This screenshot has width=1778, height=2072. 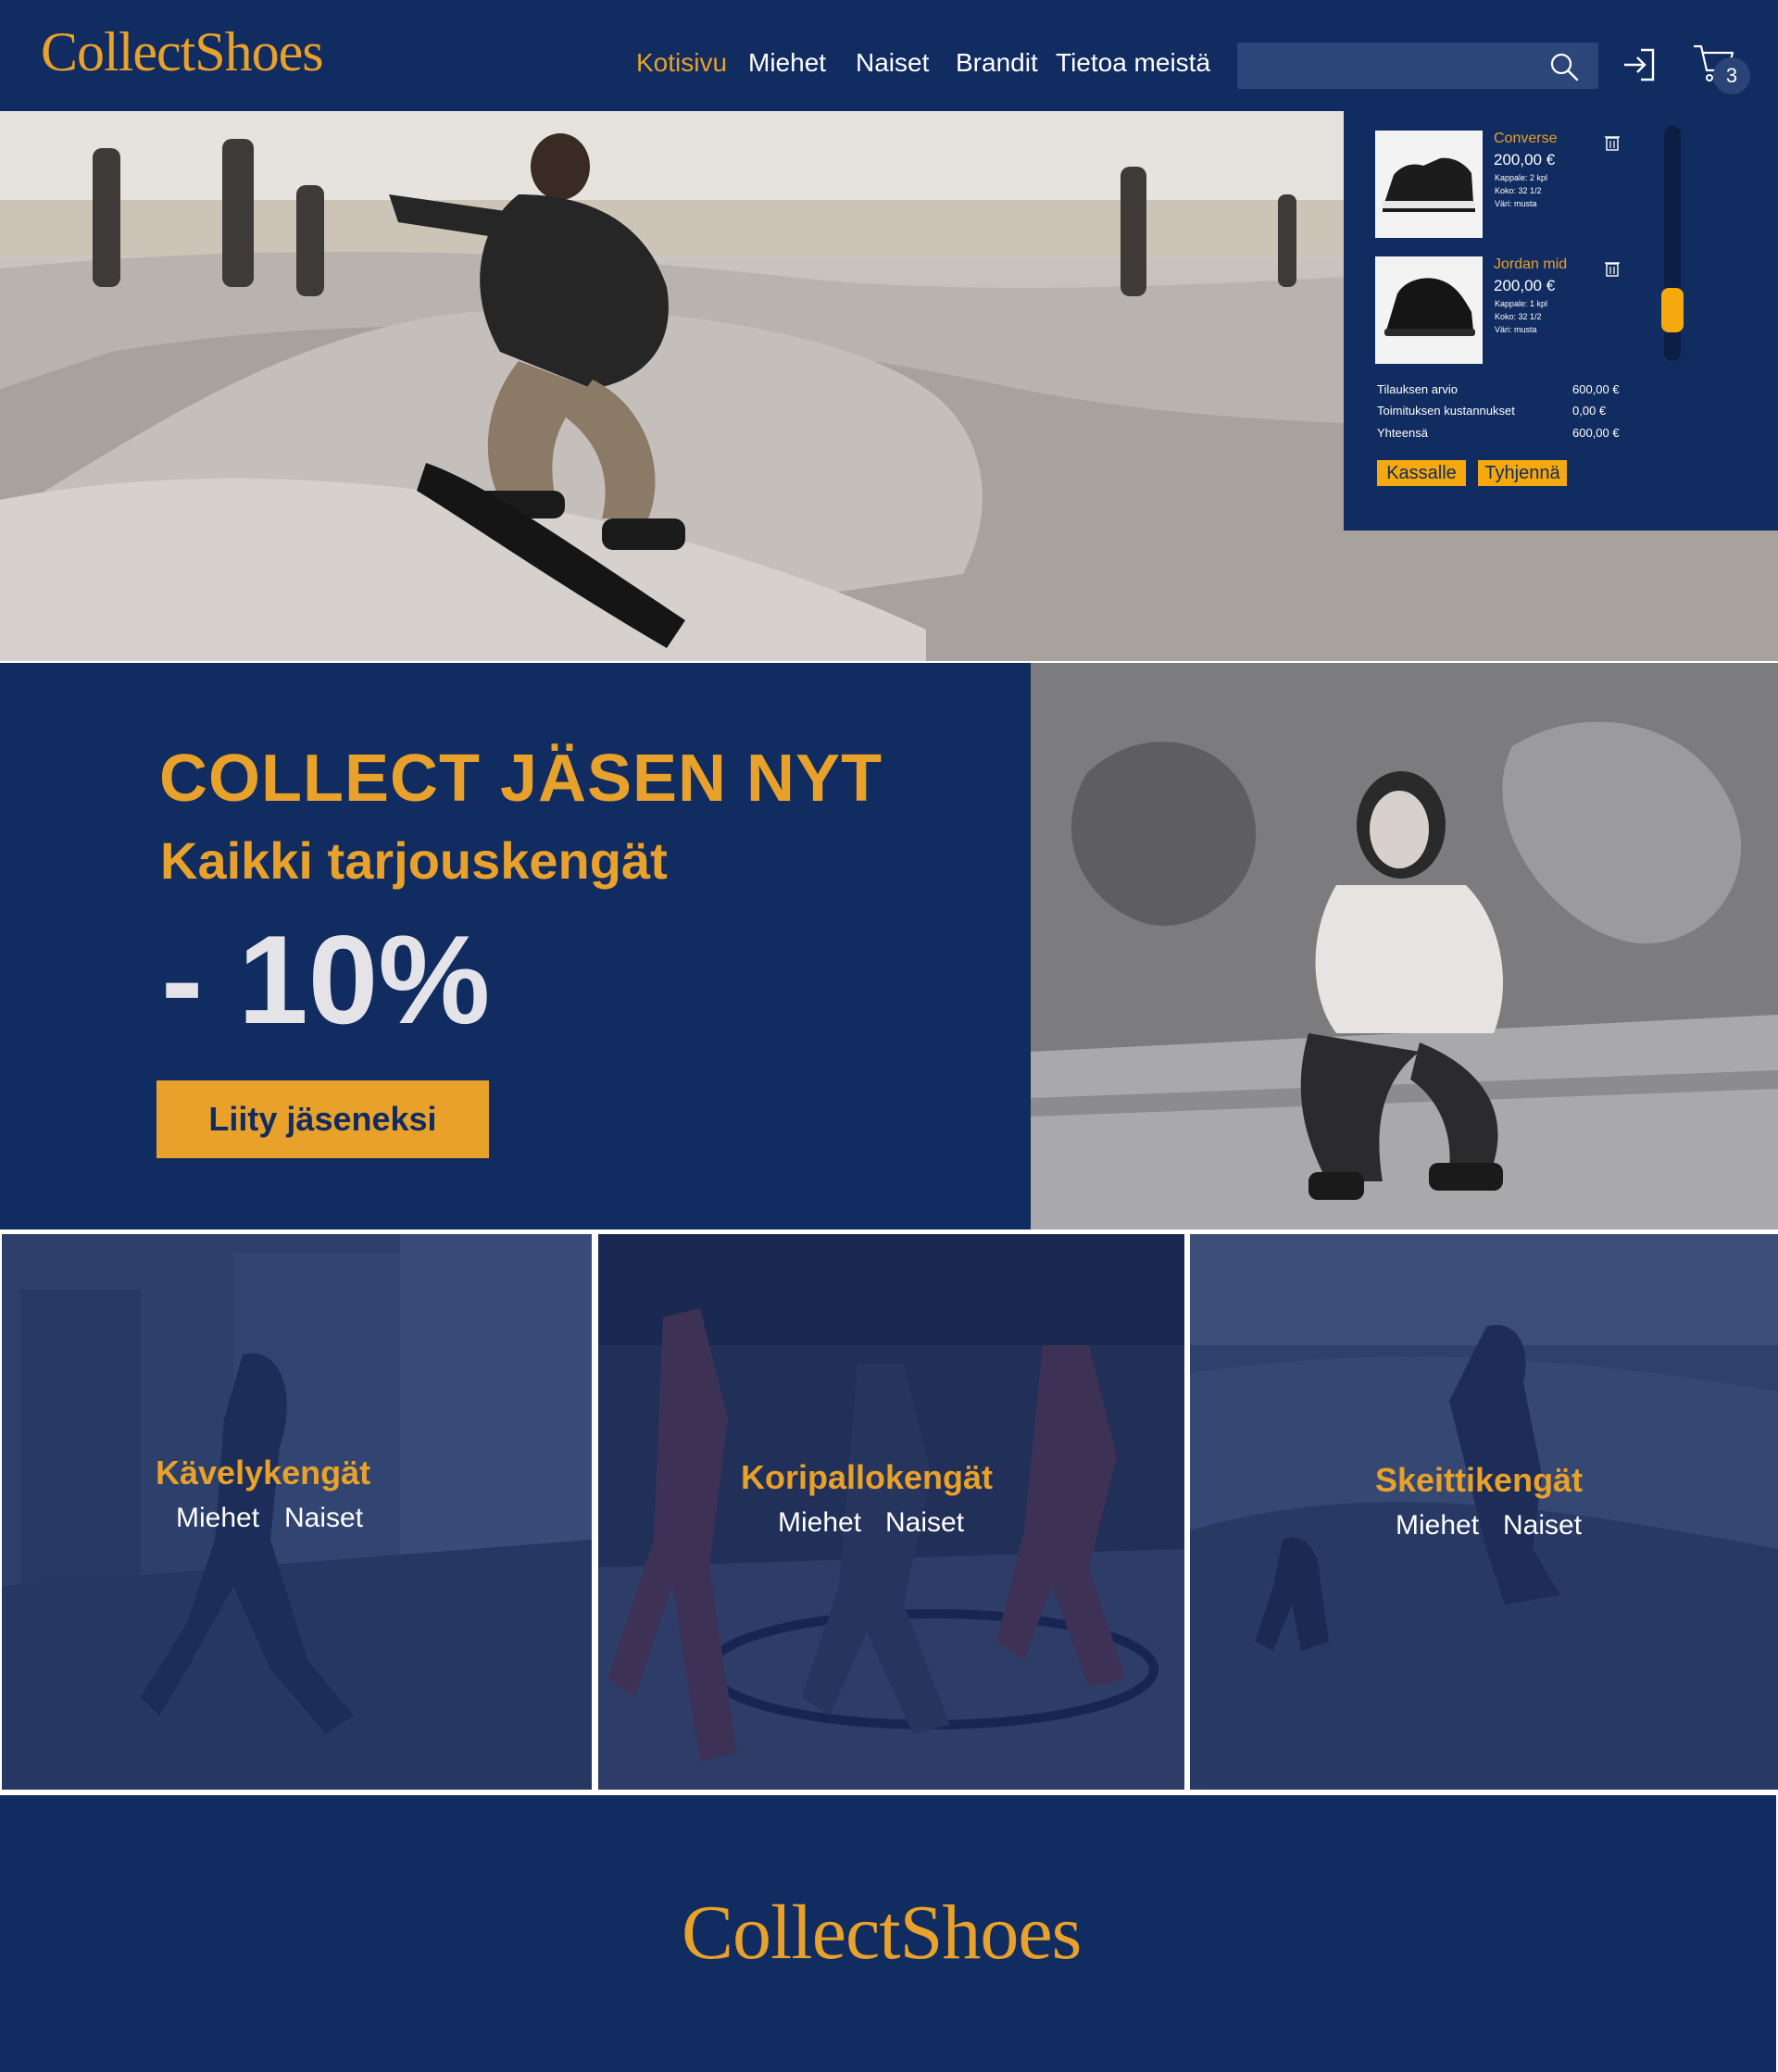 I want to click on cart-item-name: Converse, so click(x=1526, y=139).